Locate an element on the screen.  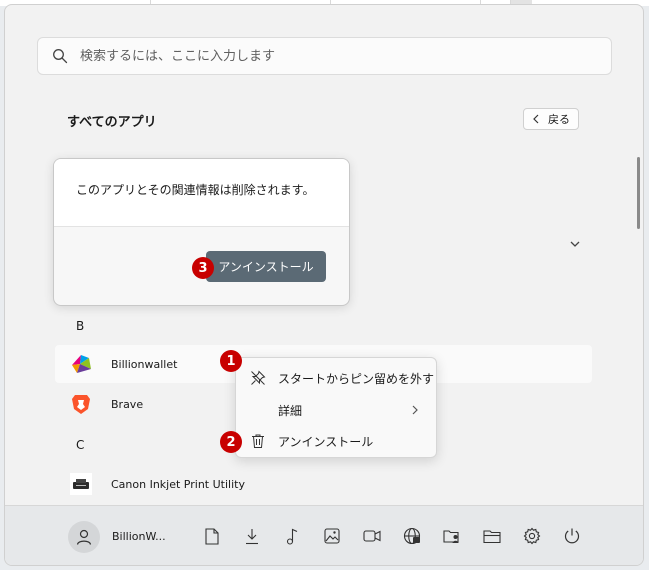
unpin-icon is located at coordinates (258, 377).